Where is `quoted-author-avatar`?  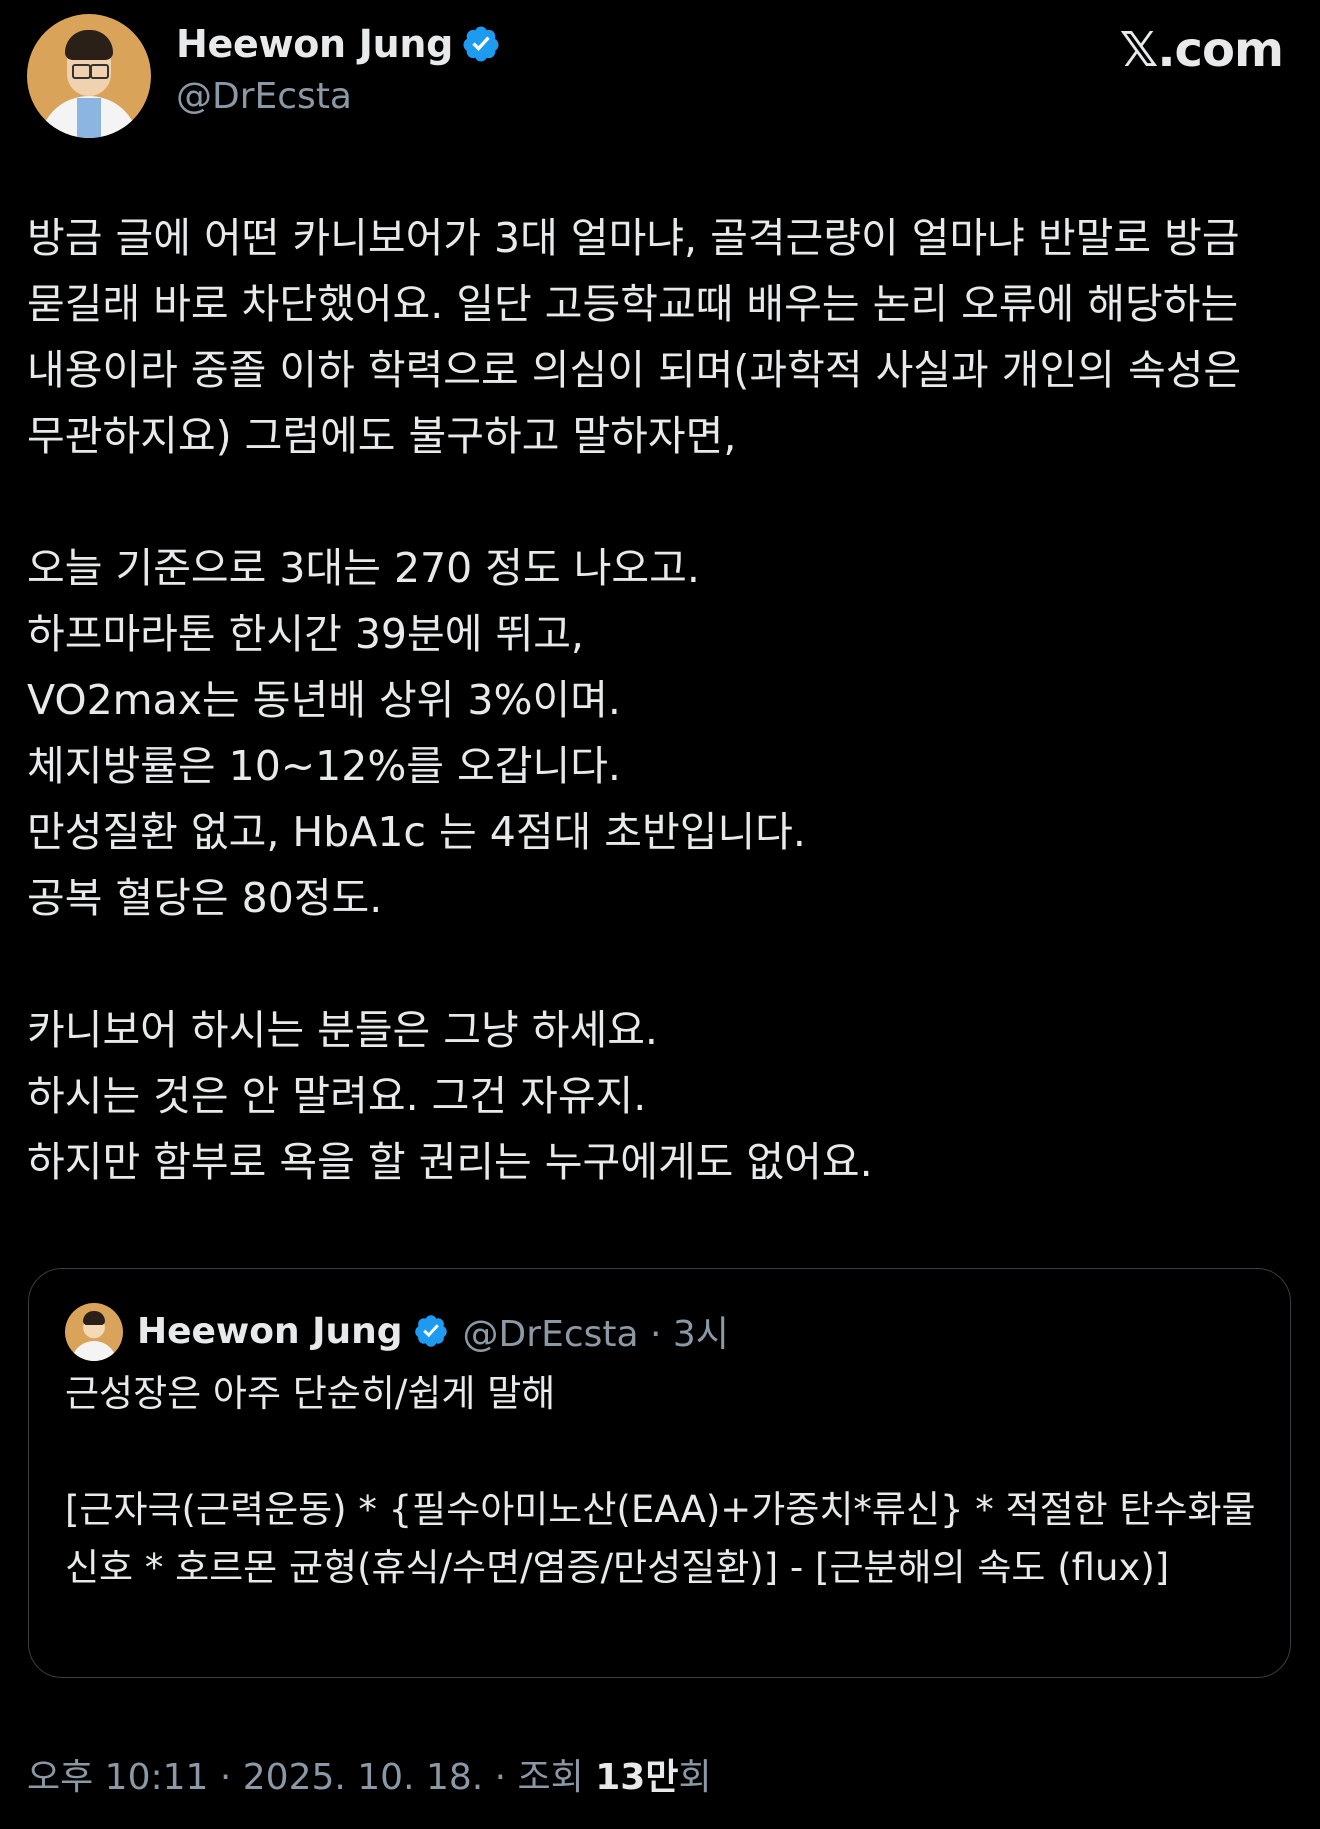
quoted-author-avatar is located at coordinates (94, 1332).